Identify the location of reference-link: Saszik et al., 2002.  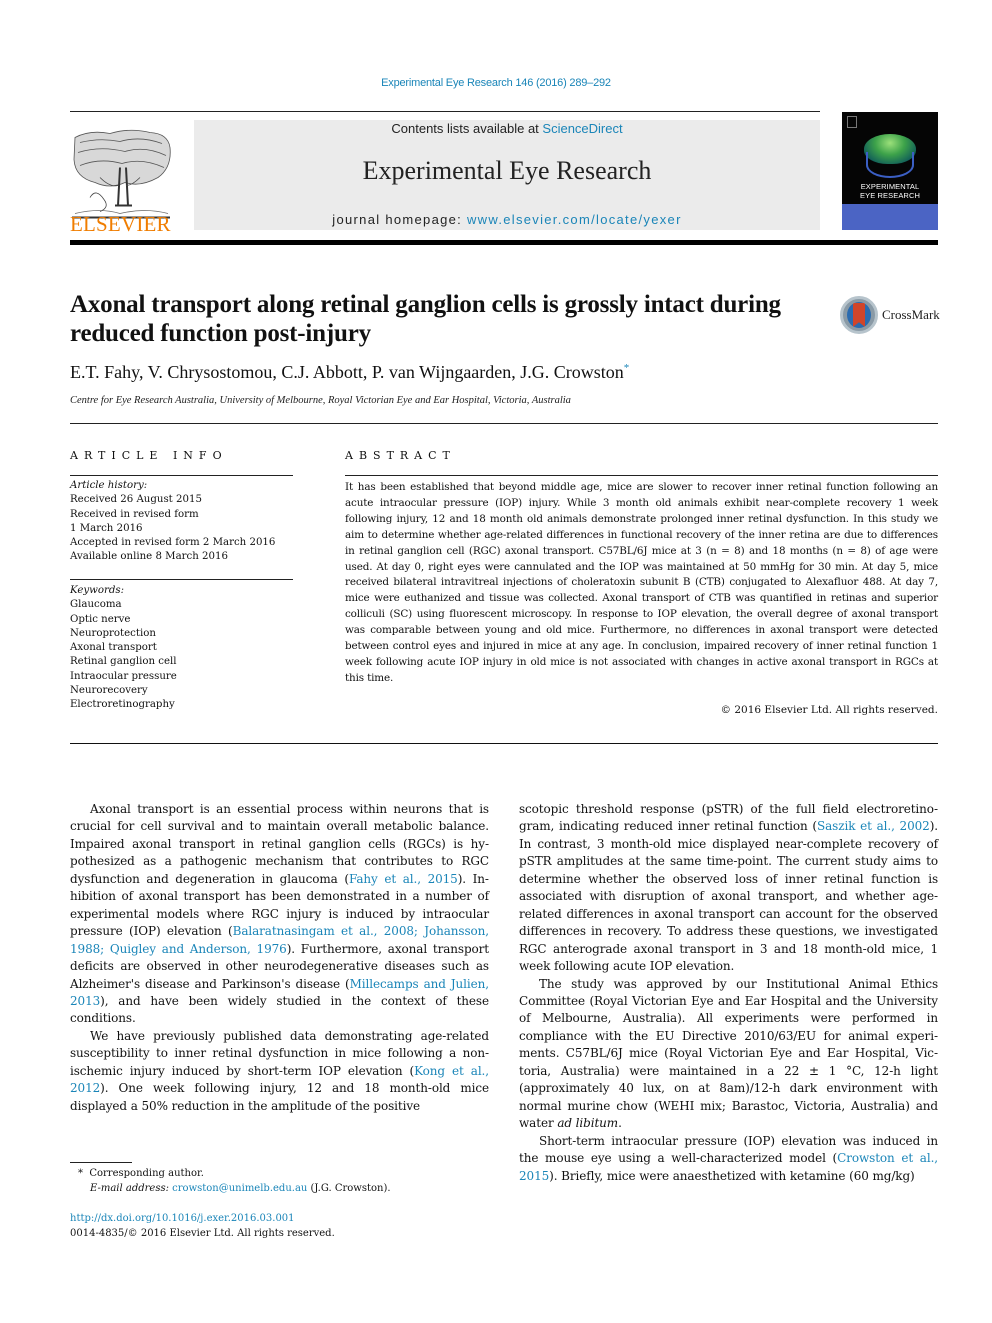
(873, 826).